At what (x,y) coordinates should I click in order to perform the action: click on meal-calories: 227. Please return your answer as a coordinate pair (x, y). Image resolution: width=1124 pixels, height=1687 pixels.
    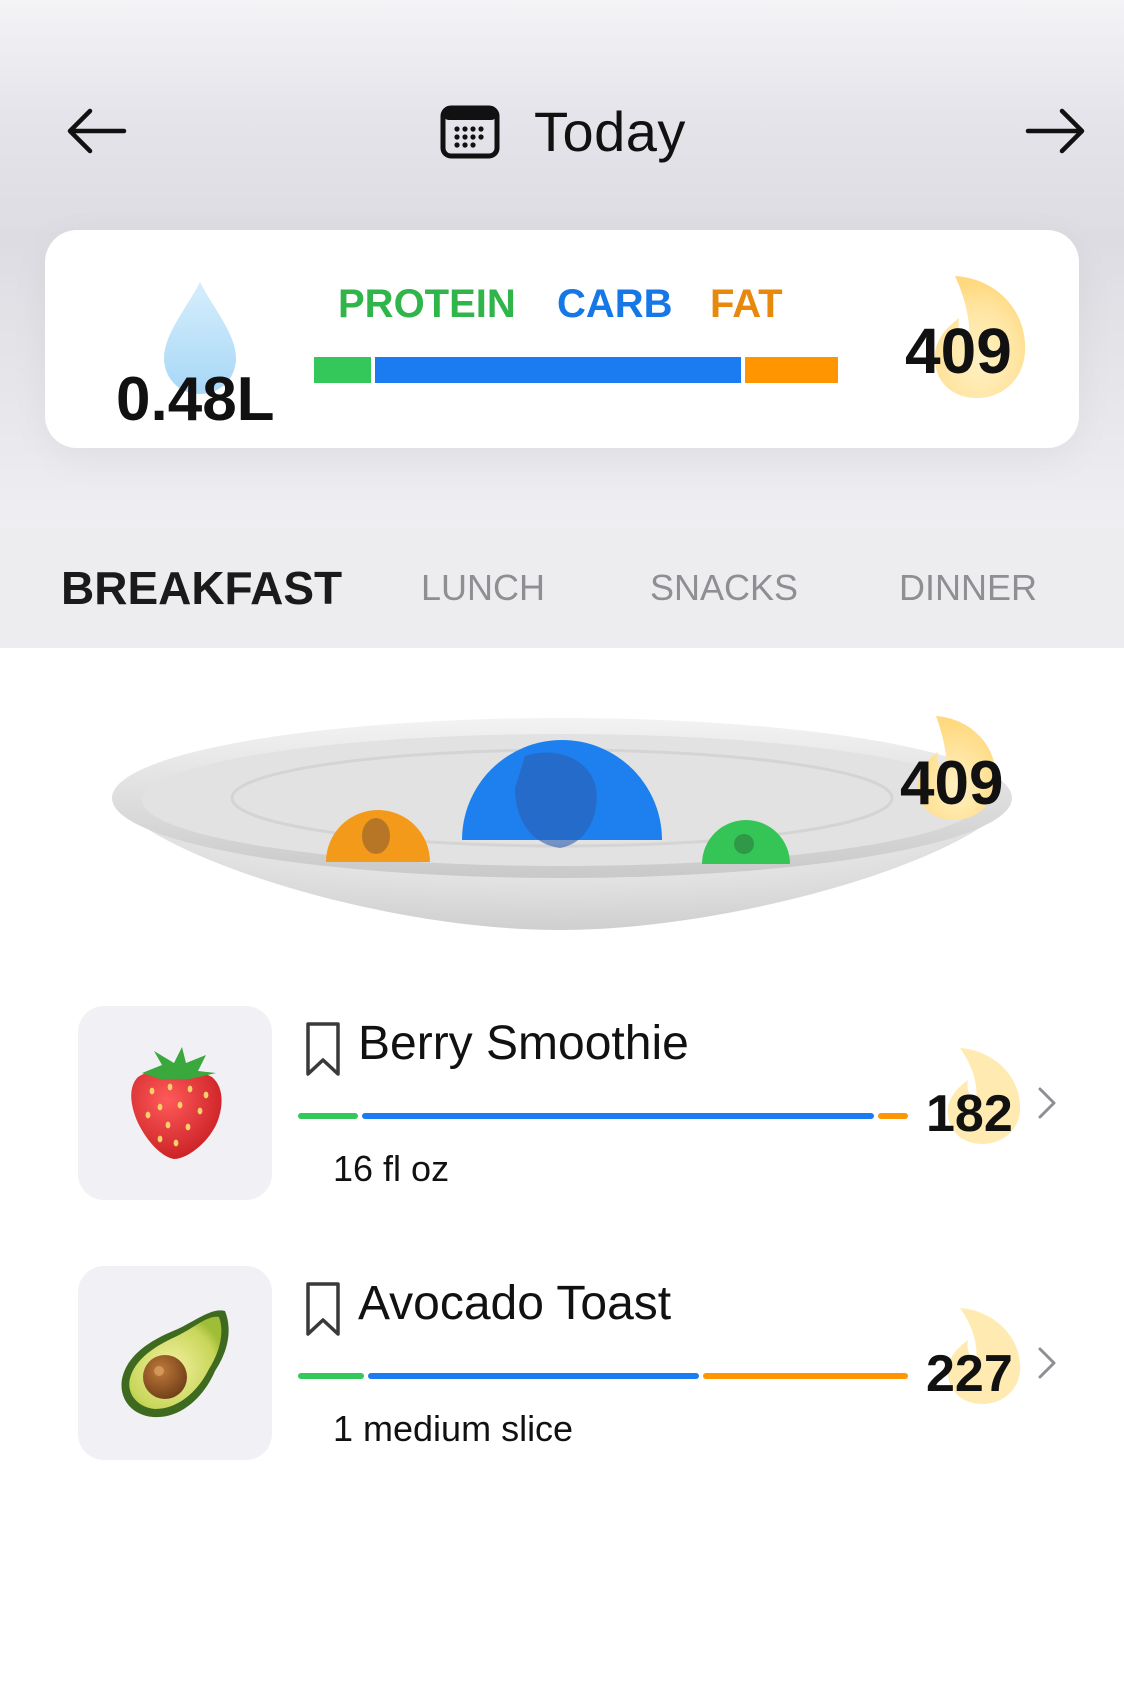
    Looking at the image, I should click on (969, 1374).